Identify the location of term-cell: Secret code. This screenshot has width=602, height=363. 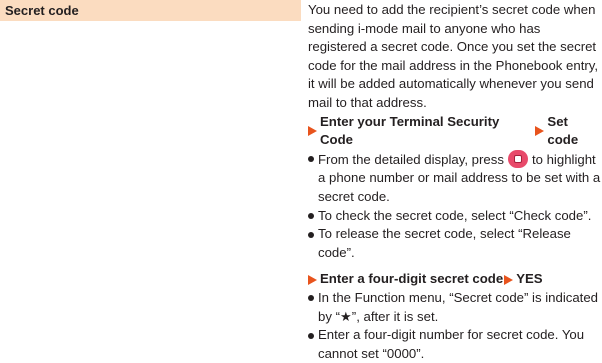
(150, 10).